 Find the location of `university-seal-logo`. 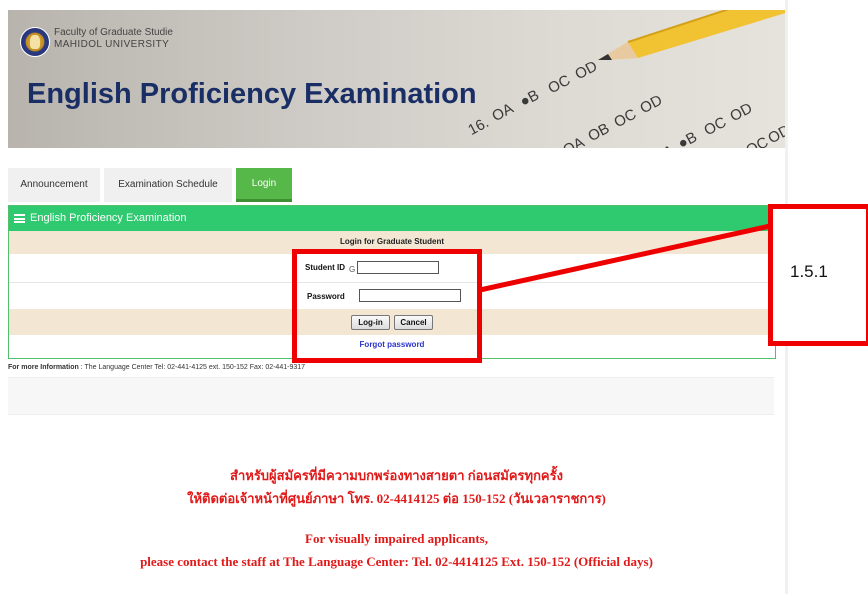

university-seal-logo is located at coordinates (35, 42).